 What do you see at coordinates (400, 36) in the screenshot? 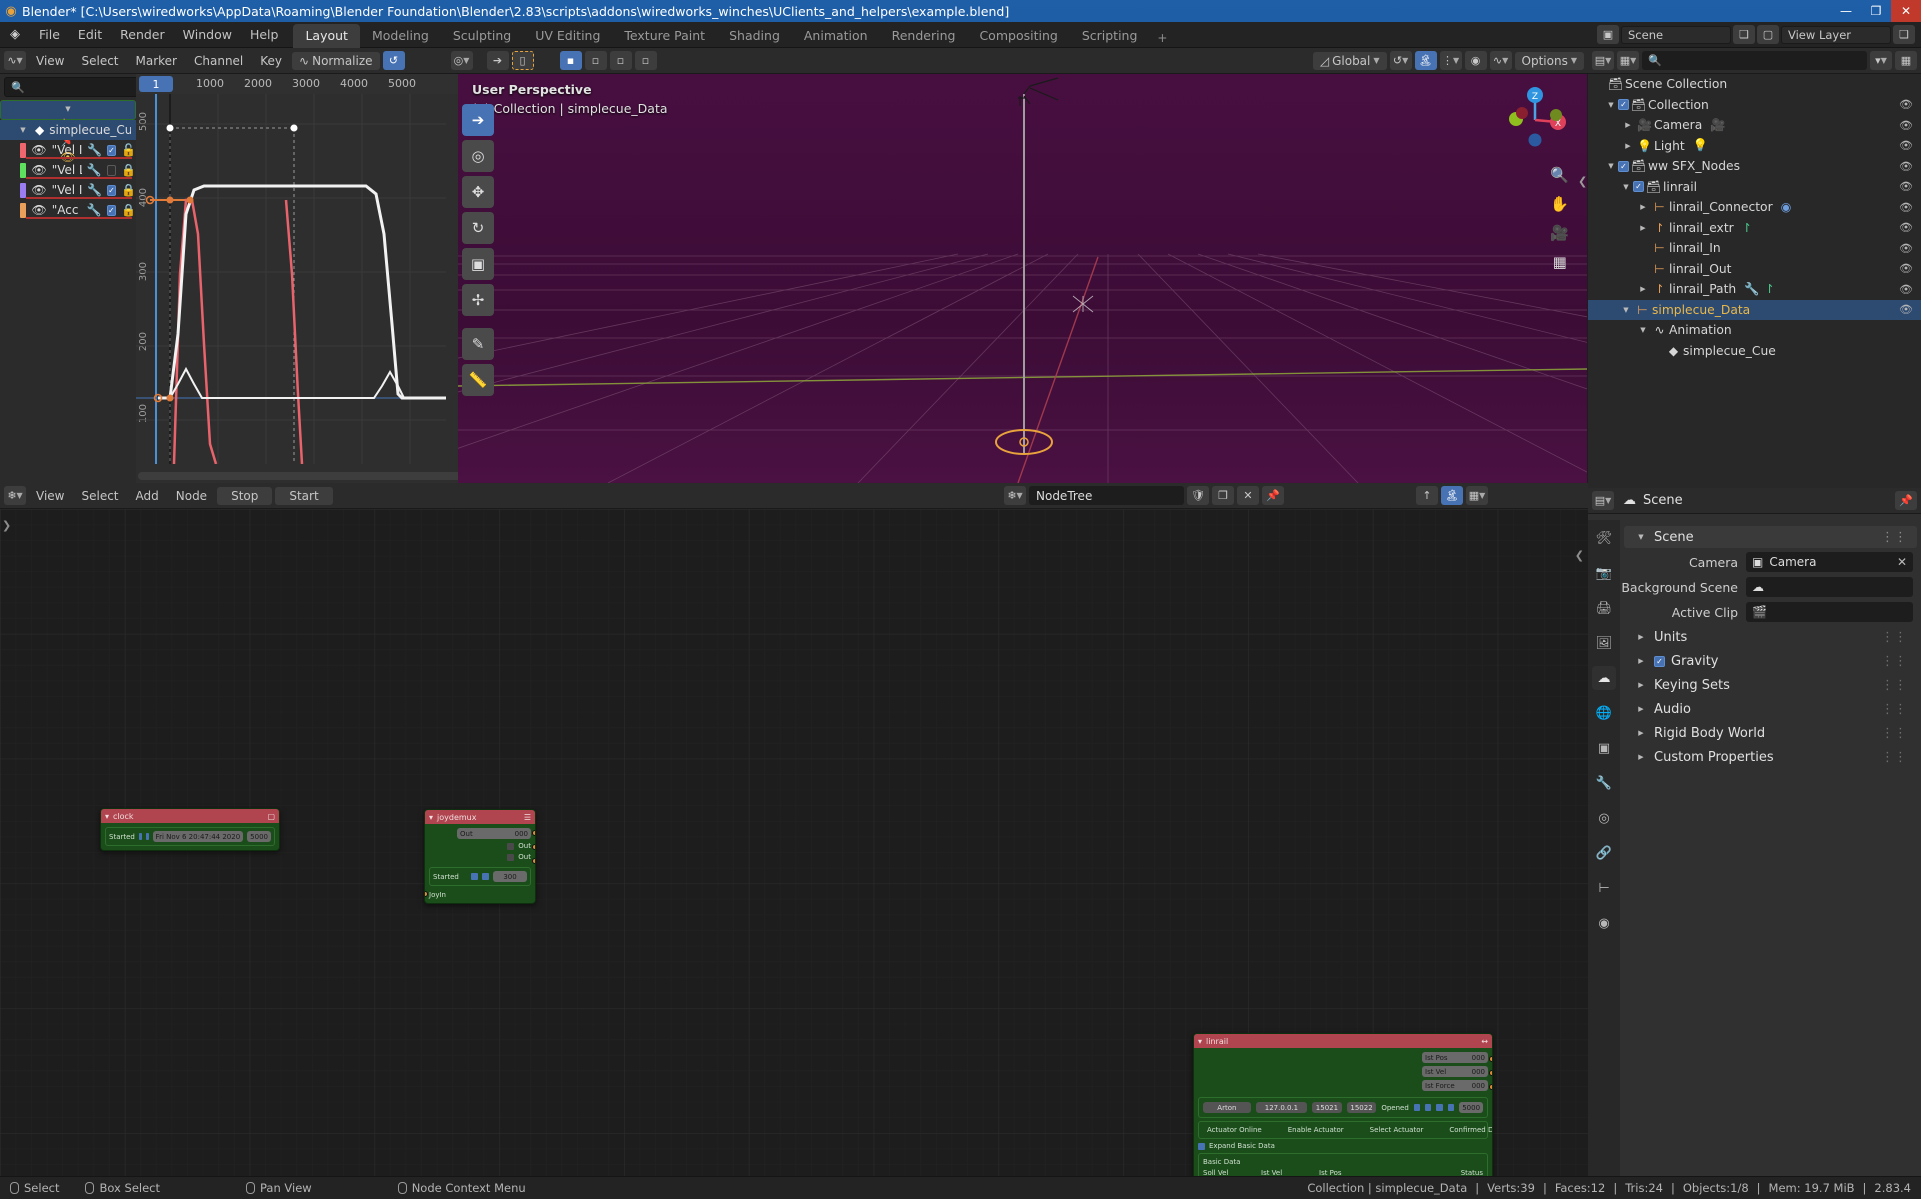
I see `workspace-tab-modeling: Modeling` at bounding box center [400, 36].